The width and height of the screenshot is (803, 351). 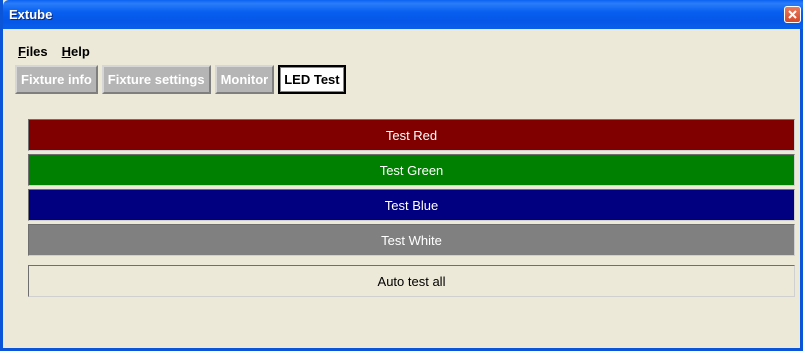 What do you see at coordinates (156, 79) in the screenshot?
I see `tab-fixture-settings: Fixture settings` at bounding box center [156, 79].